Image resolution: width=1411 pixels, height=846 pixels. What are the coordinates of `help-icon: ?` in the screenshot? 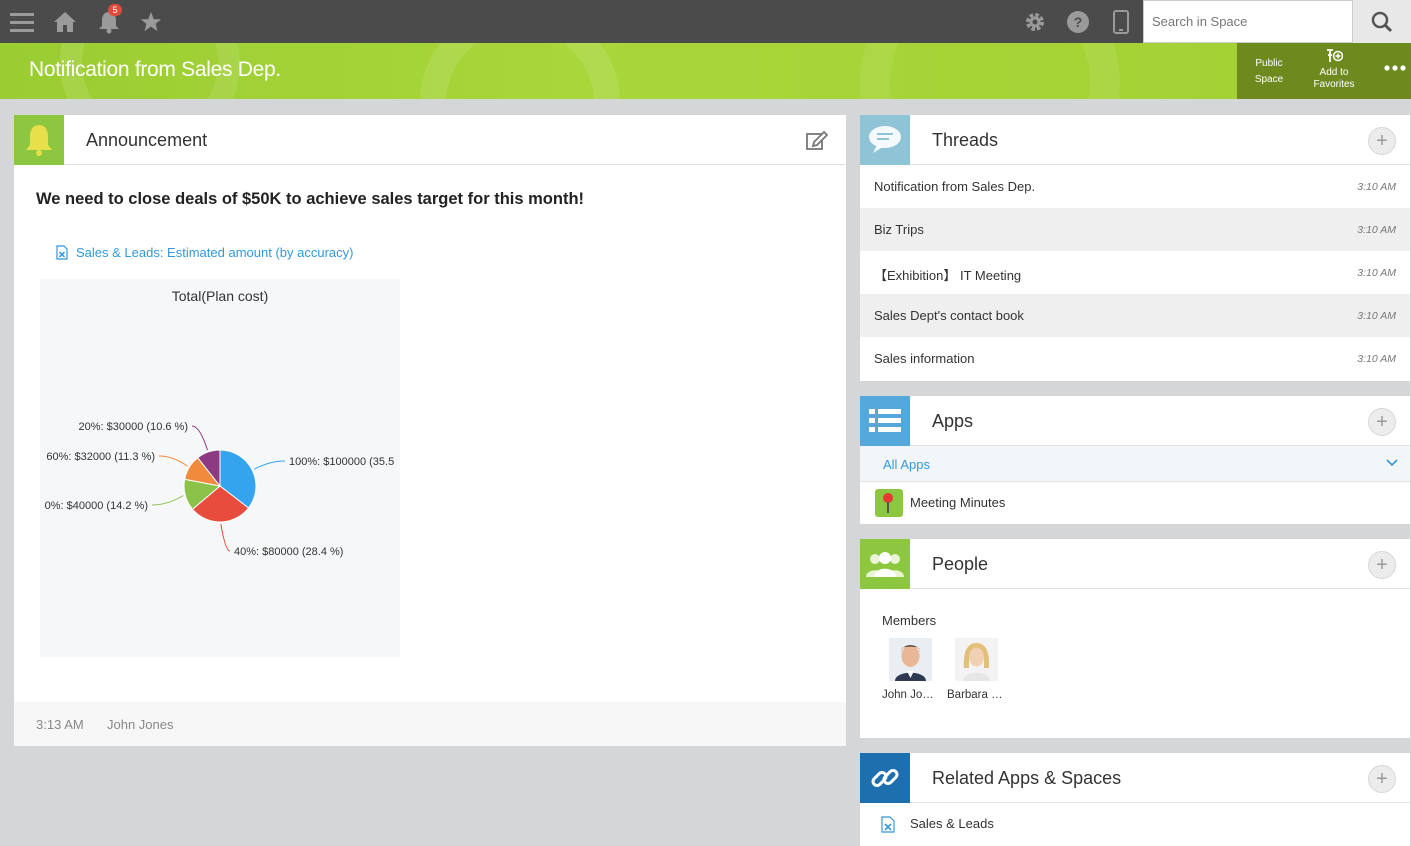 It's located at (1078, 21).